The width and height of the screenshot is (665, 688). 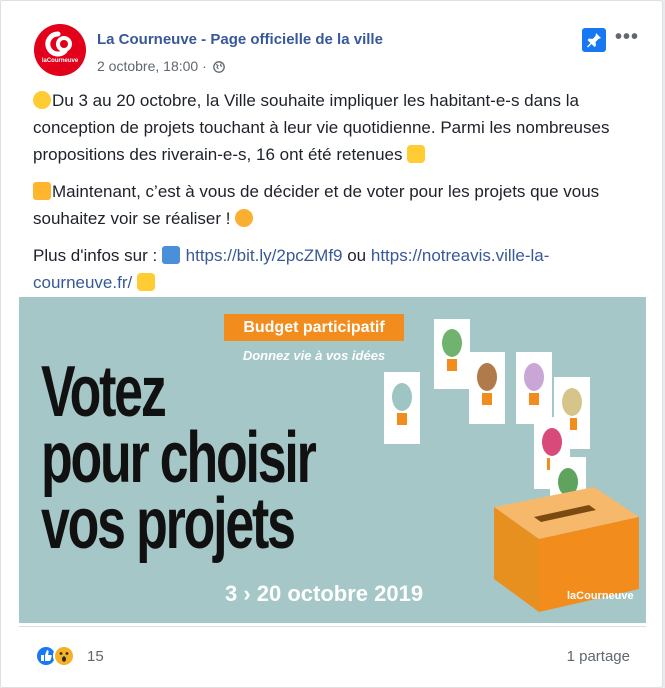 I want to click on banner-brand: laCourneuve, so click(x=600, y=596).